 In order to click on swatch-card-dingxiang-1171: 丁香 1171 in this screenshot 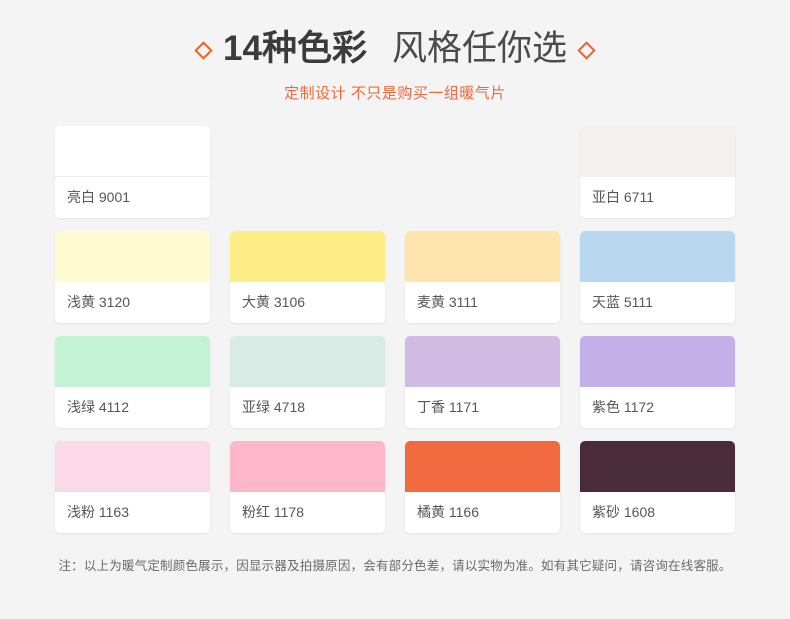, I will do `click(482, 382)`.